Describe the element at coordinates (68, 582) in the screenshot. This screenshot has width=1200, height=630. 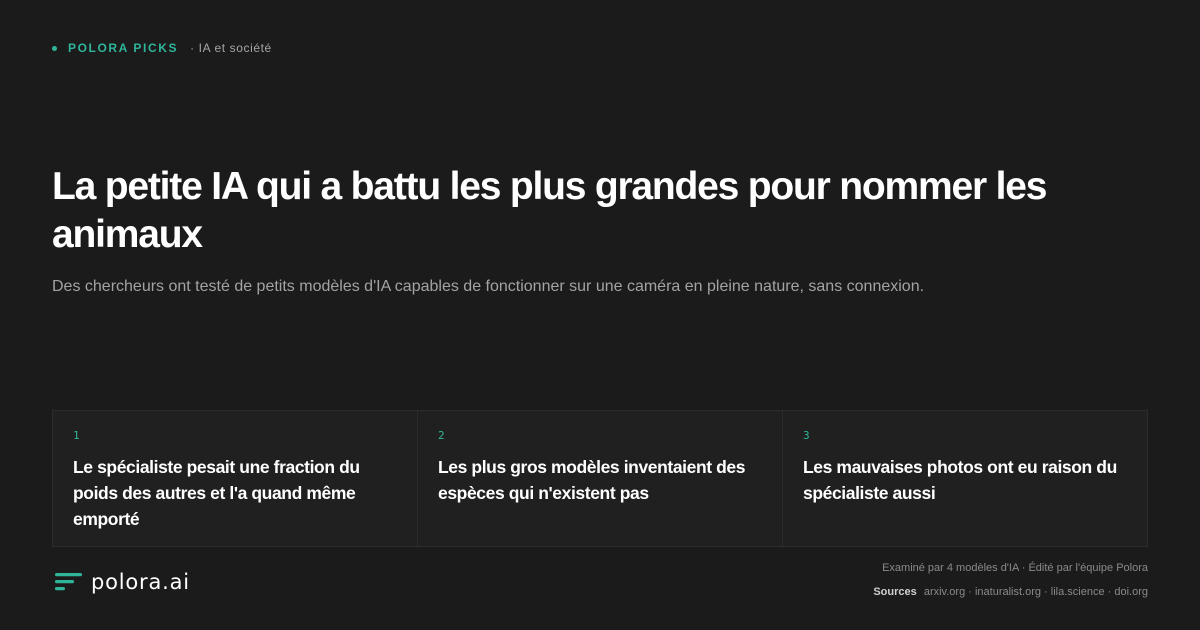
I see `polora-logo-icon` at that location.